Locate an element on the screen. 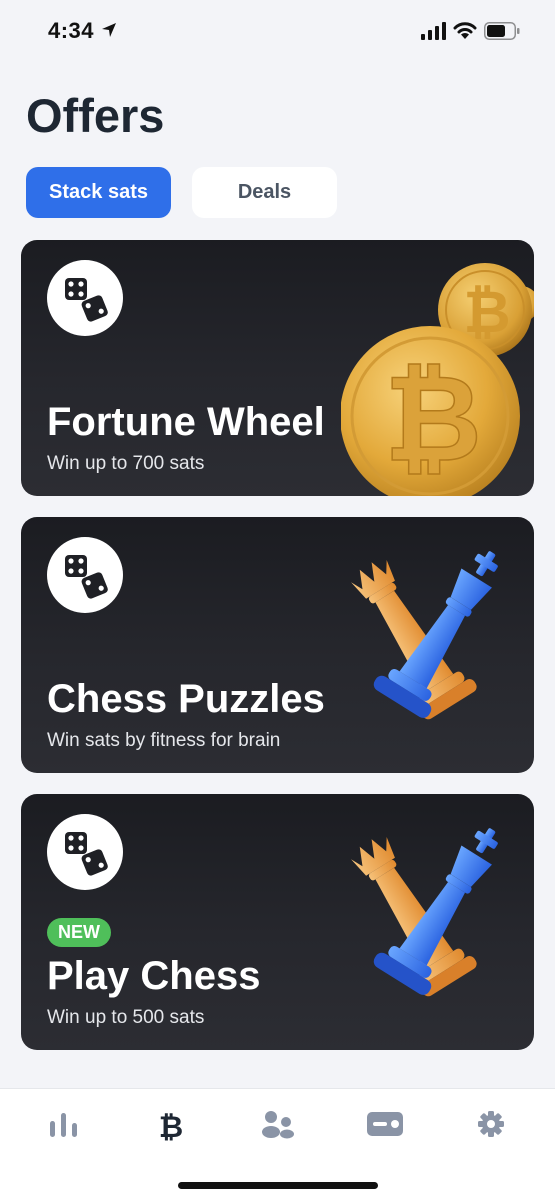 This screenshot has width=555, height=1200. users-icon is located at coordinates (278, 1125).